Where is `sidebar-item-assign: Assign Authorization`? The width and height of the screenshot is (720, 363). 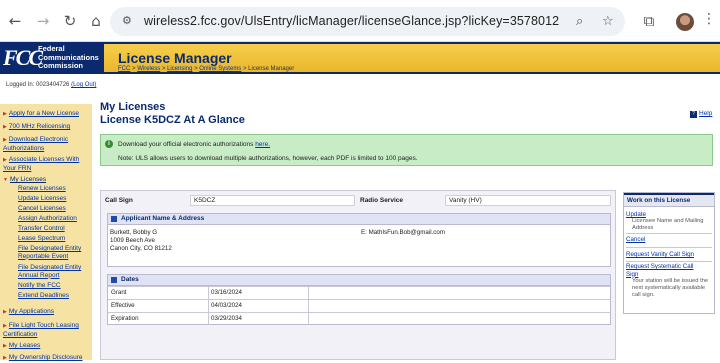
sidebar-item-assign: Assign Authorization is located at coordinates (47, 219).